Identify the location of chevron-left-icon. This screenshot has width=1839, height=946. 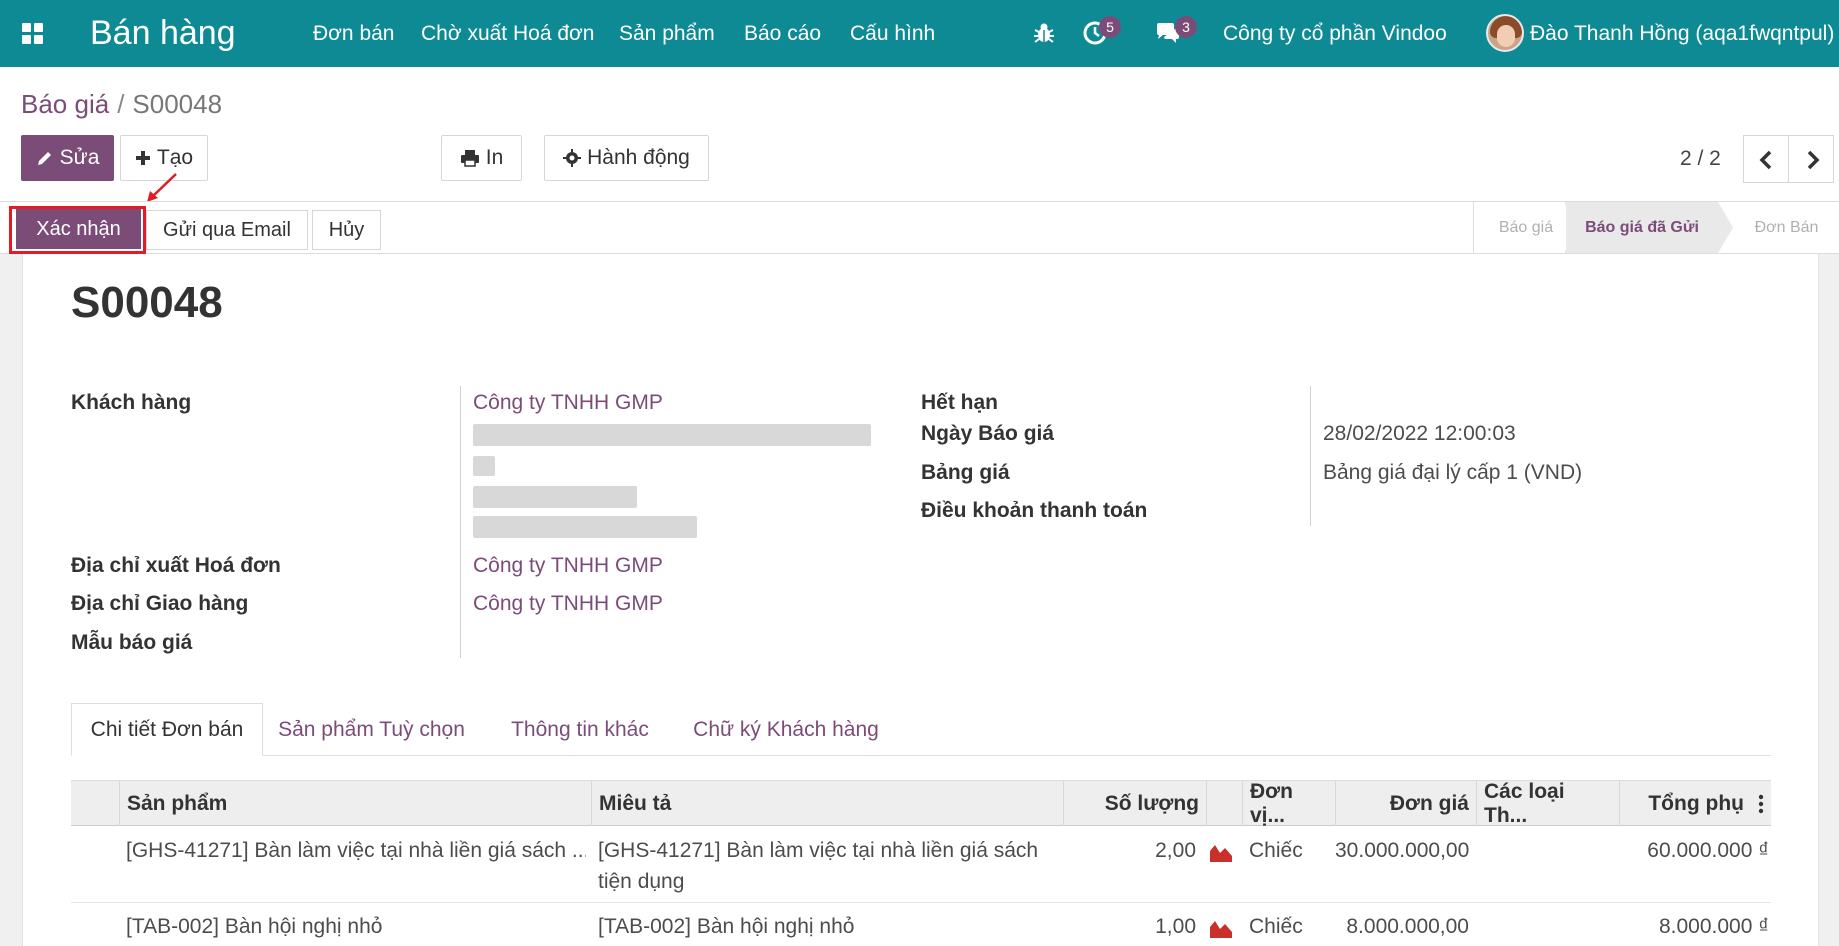
(1765, 160).